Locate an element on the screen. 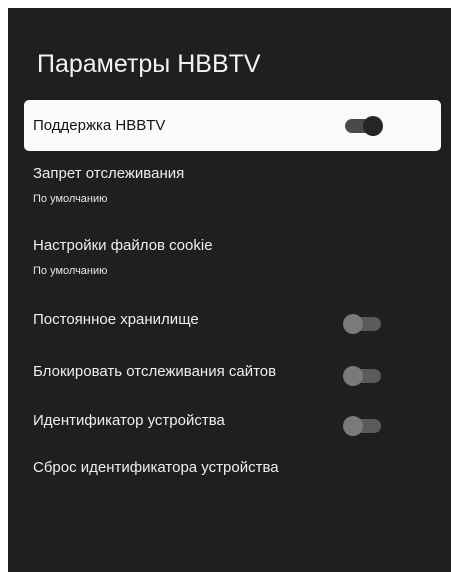 The height and width of the screenshot is (572, 451). hbbtv-support-label: Поддержка HBBTV is located at coordinates (99, 125).